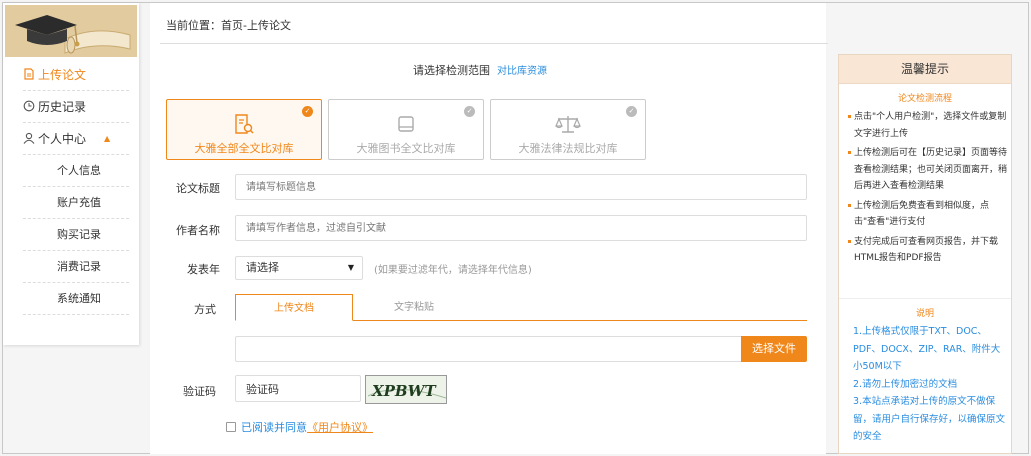  I want to click on sidebar-item-personal-center: 个人中心 ▲, so click(76, 139).